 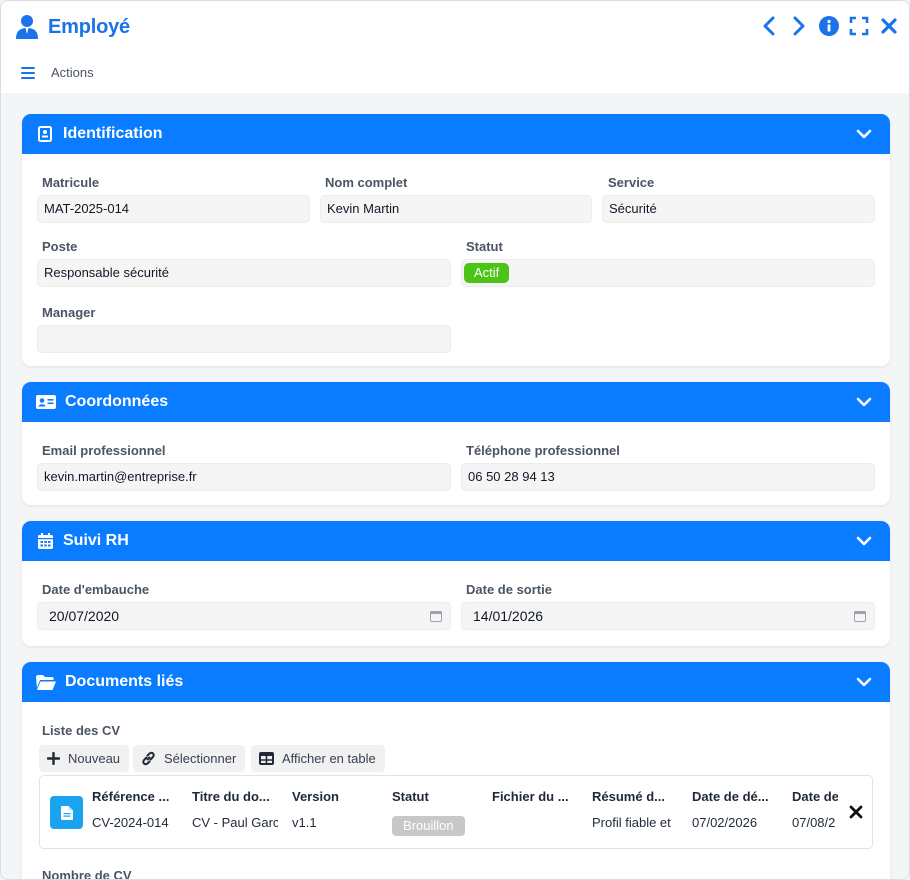 What do you see at coordinates (366, 182) in the screenshot?
I see `nom-label: Nom complet` at bounding box center [366, 182].